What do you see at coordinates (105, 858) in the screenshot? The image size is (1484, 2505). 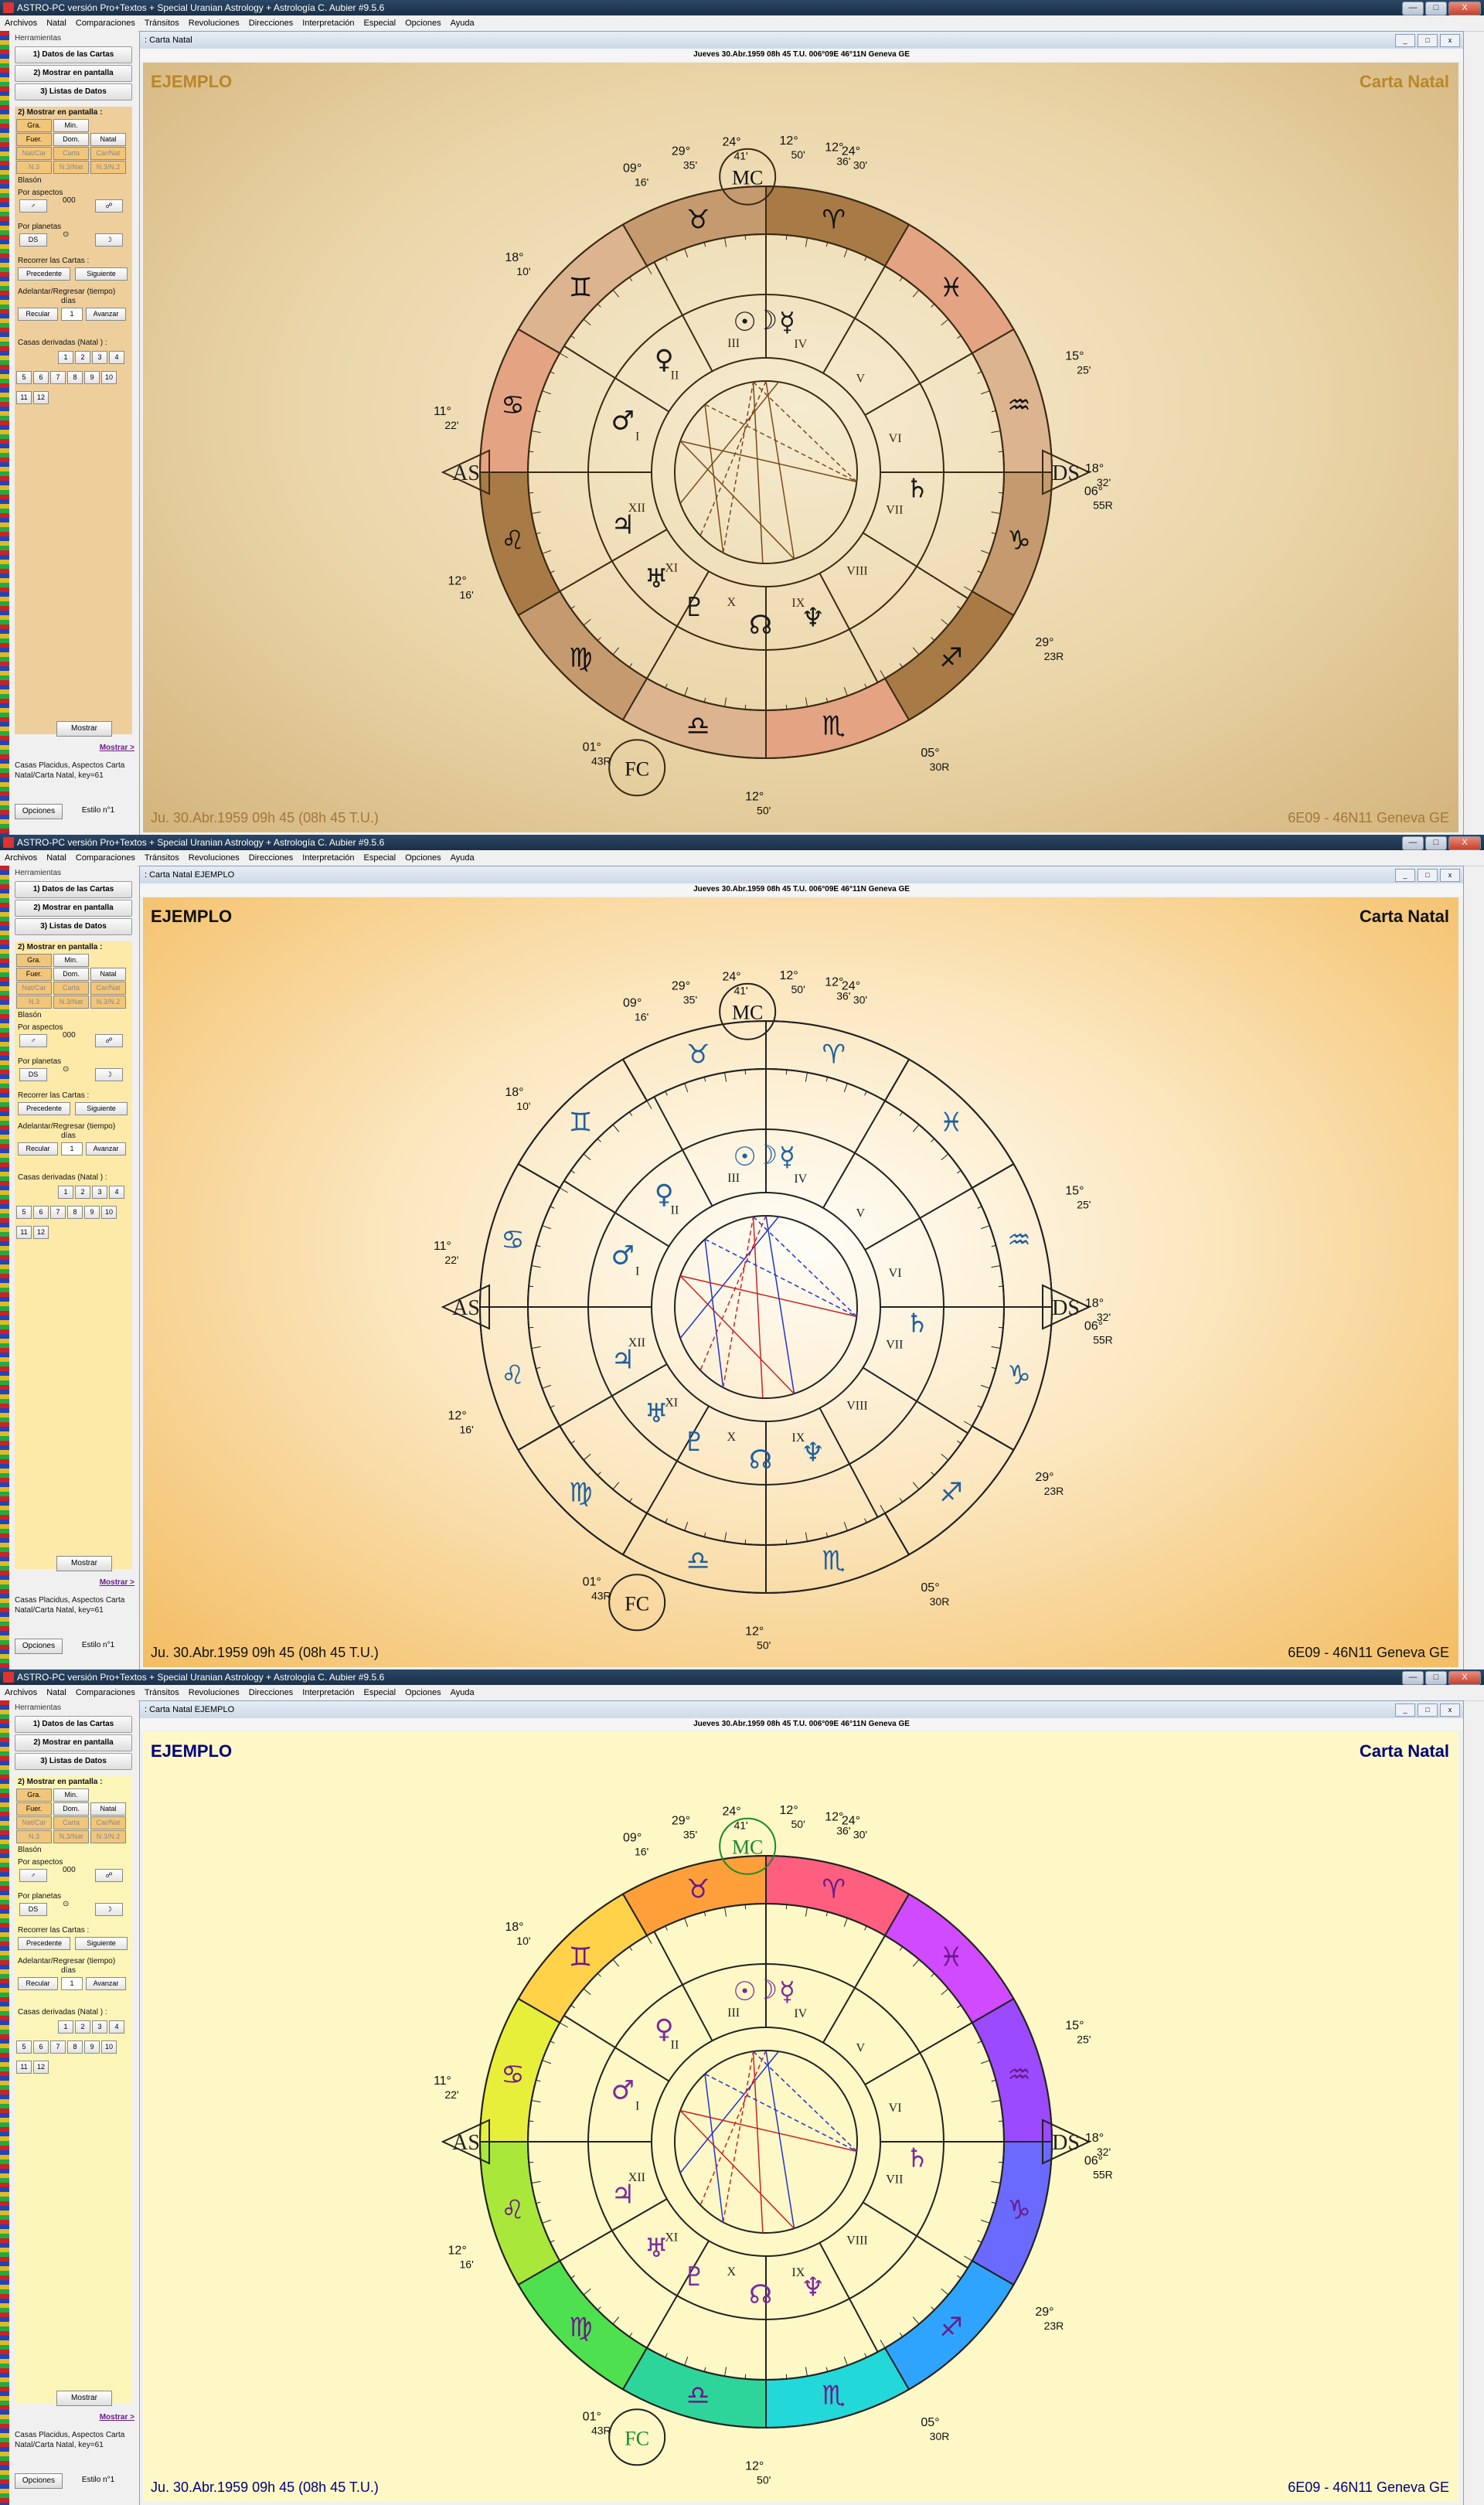 I see `menu-comparaciones: Comparaciones` at bounding box center [105, 858].